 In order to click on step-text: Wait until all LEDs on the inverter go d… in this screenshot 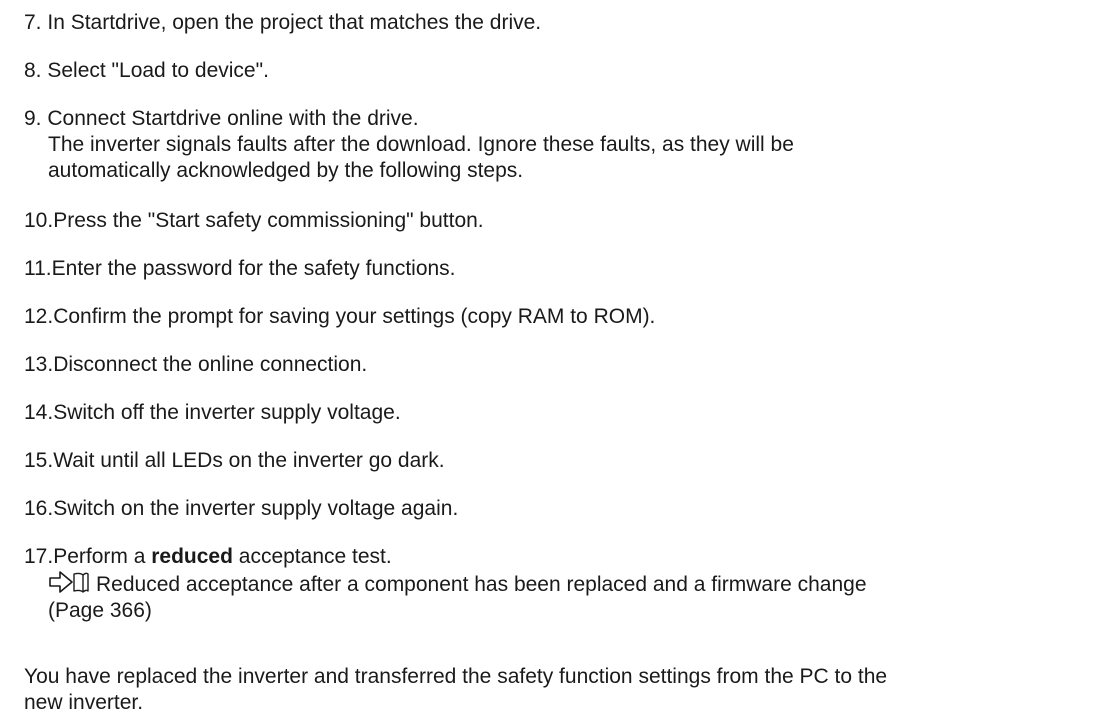, I will do `click(249, 460)`.